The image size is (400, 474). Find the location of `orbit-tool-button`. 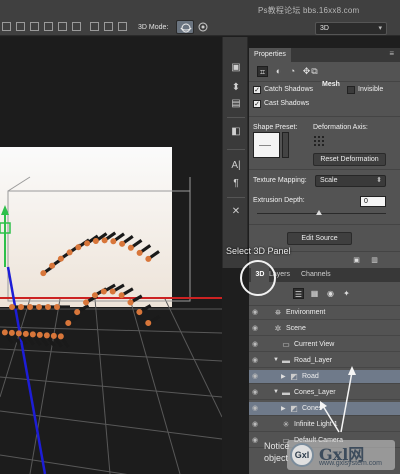

orbit-tool-button is located at coordinates (185, 27).